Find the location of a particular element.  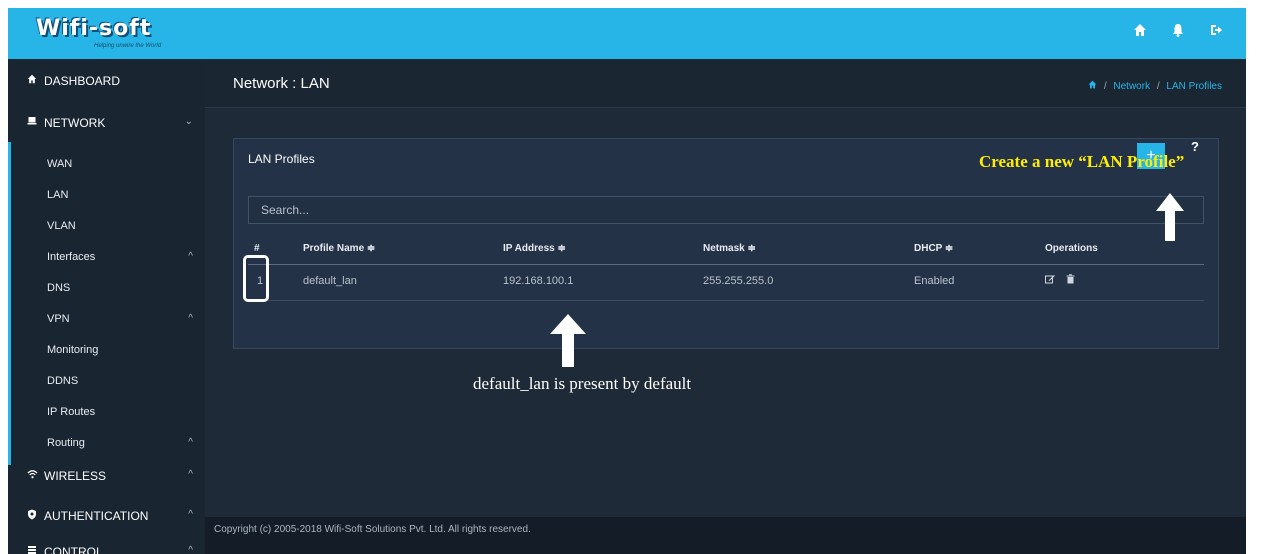

column-header-index: # is located at coordinates (257, 248).